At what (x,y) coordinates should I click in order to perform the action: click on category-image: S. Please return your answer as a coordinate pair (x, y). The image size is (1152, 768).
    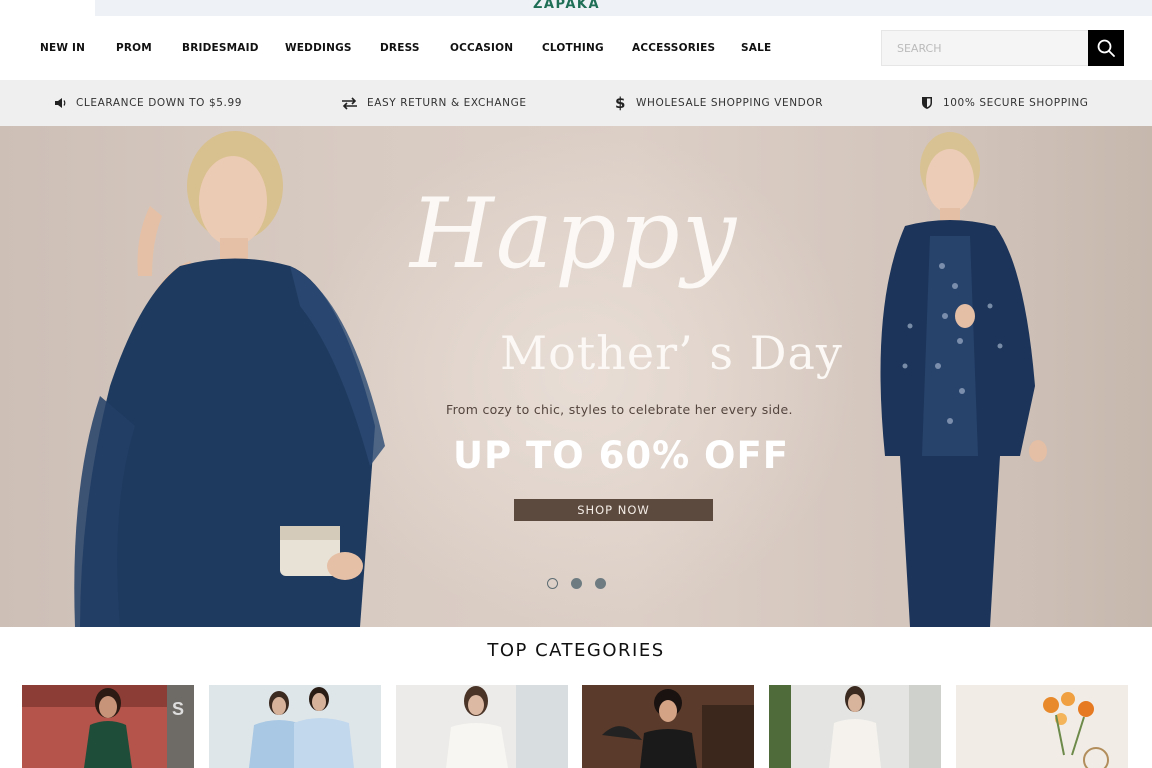
    Looking at the image, I should click on (108, 726).